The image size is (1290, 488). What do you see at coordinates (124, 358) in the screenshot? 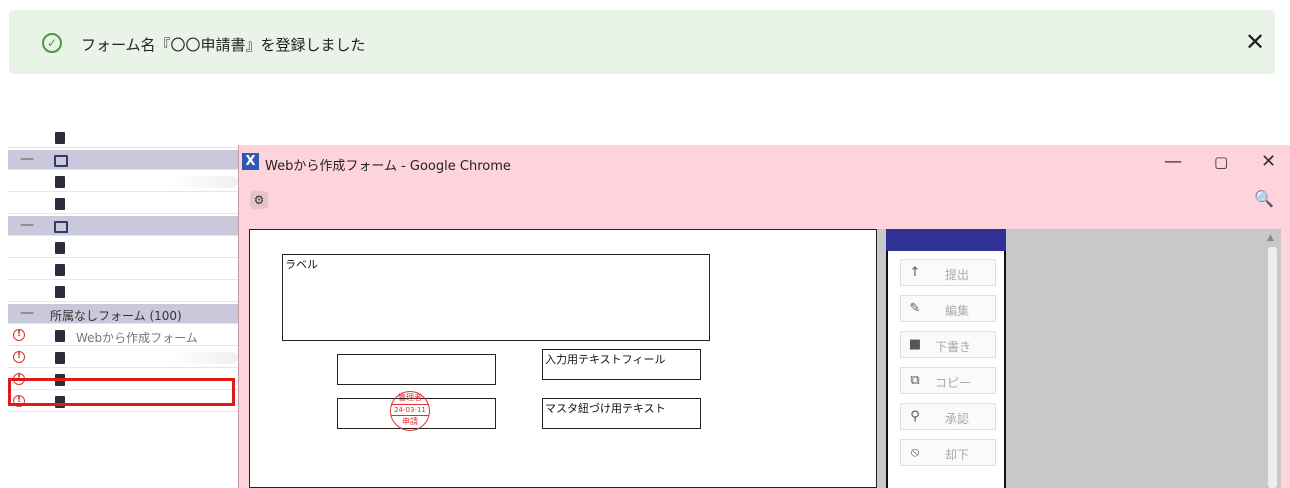
I see `tree-row: !` at bounding box center [124, 358].